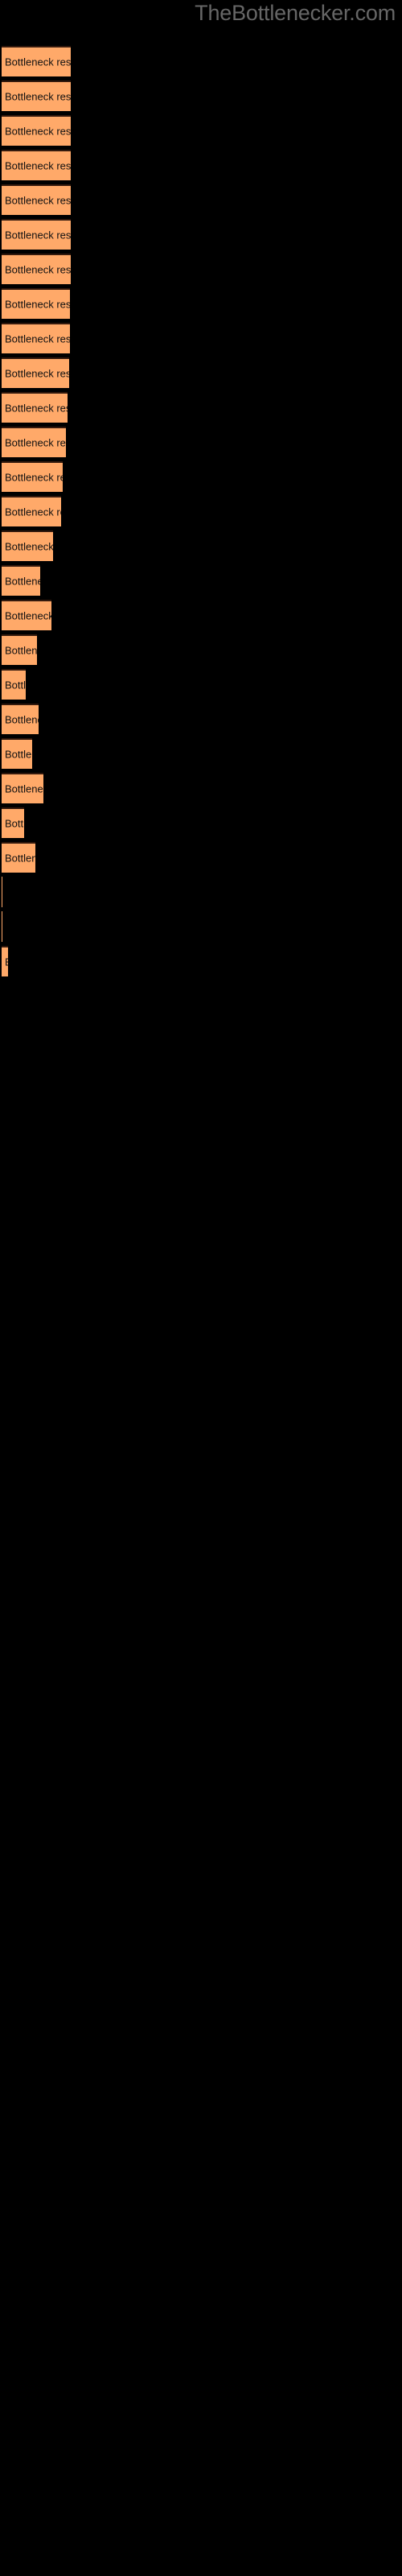 This screenshot has width=402, height=2576. I want to click on bar-19: Bottleneck result, so click(14, 684).